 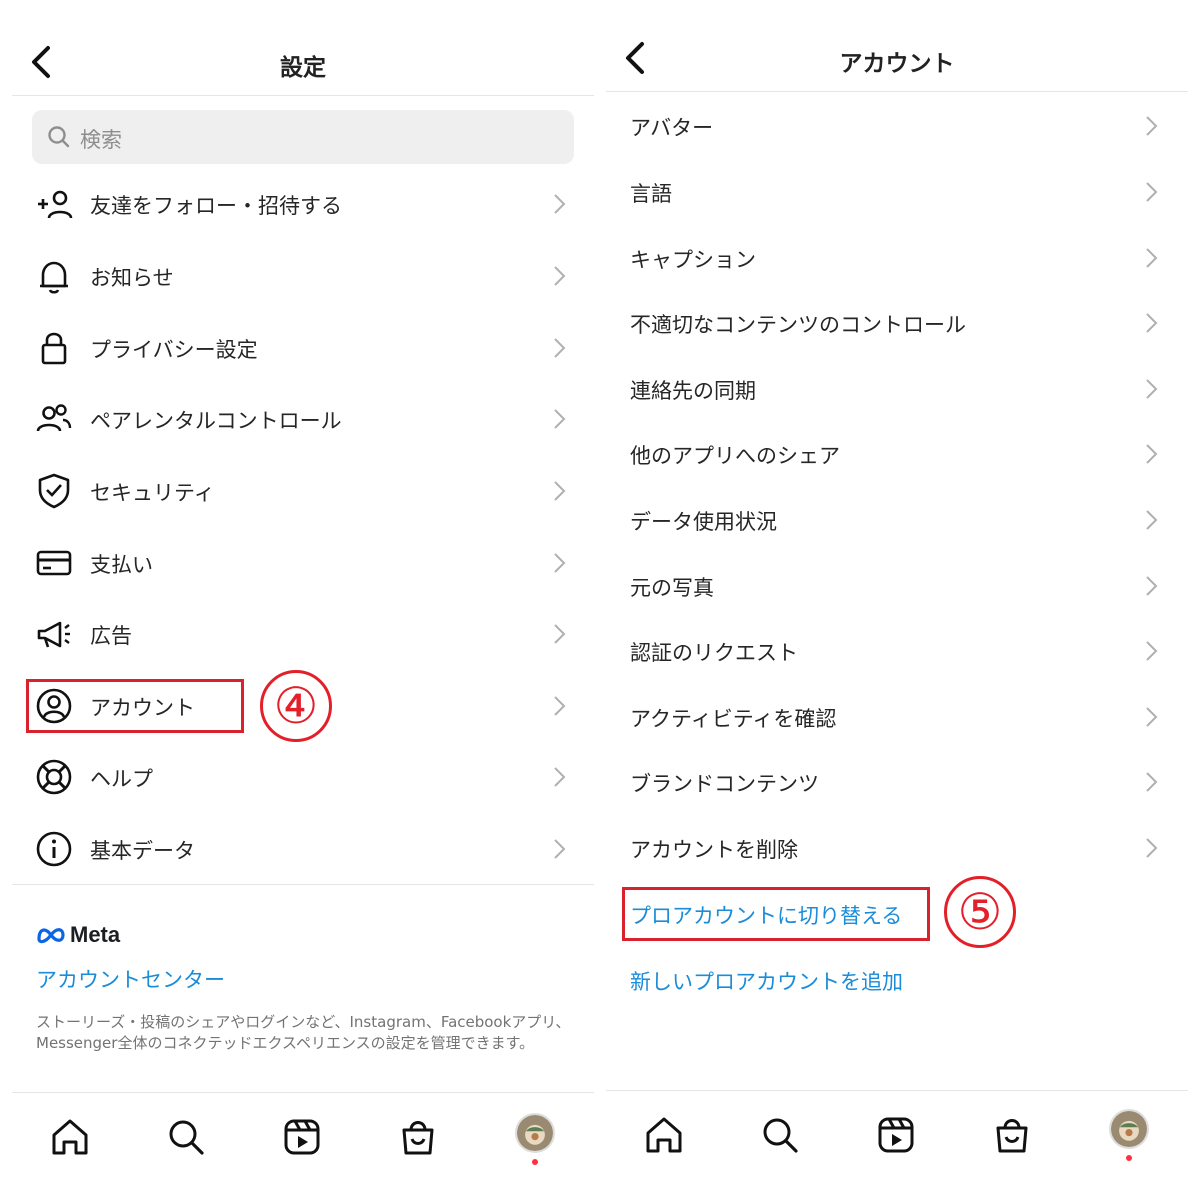 I want to click on settings-item-follow-invite: 友達をフォロー・招待する, so click(x=303, y=204).